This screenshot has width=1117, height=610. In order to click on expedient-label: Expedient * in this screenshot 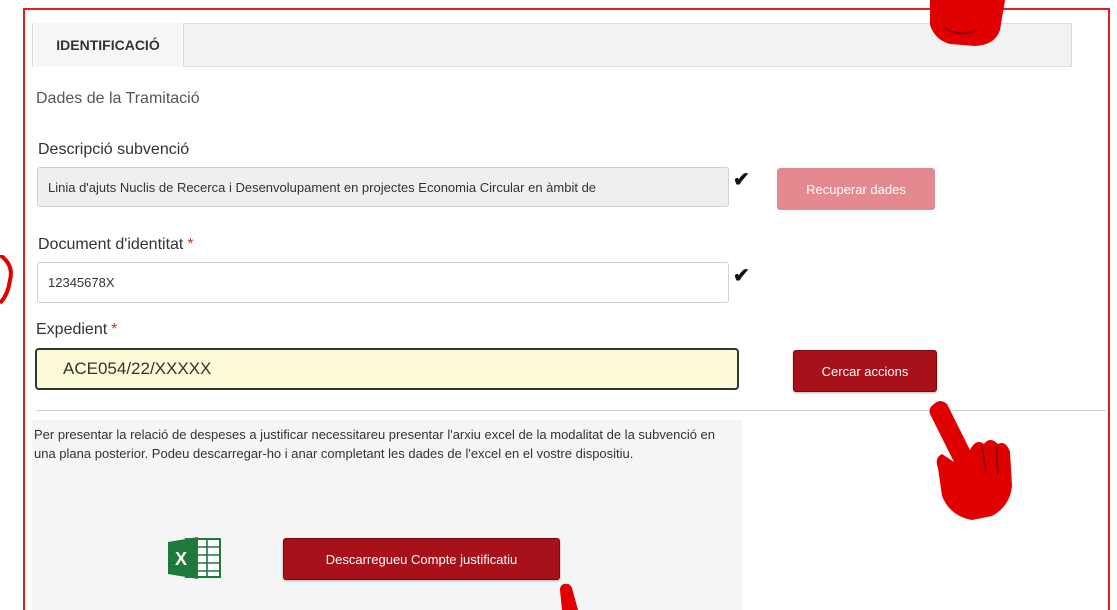, I will do `click(76, 330)`.